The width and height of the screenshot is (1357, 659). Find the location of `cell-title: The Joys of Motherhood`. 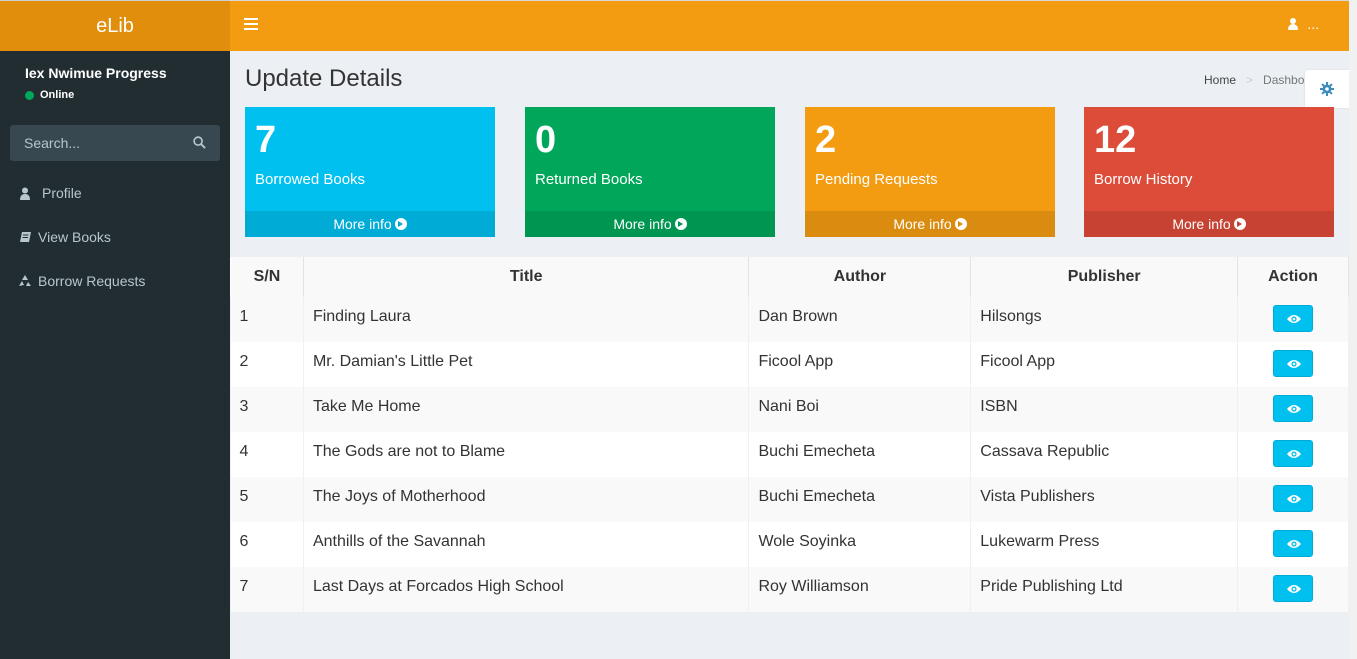

cell-title: The Joys of Motherhood is located at coordinates (526, 499).